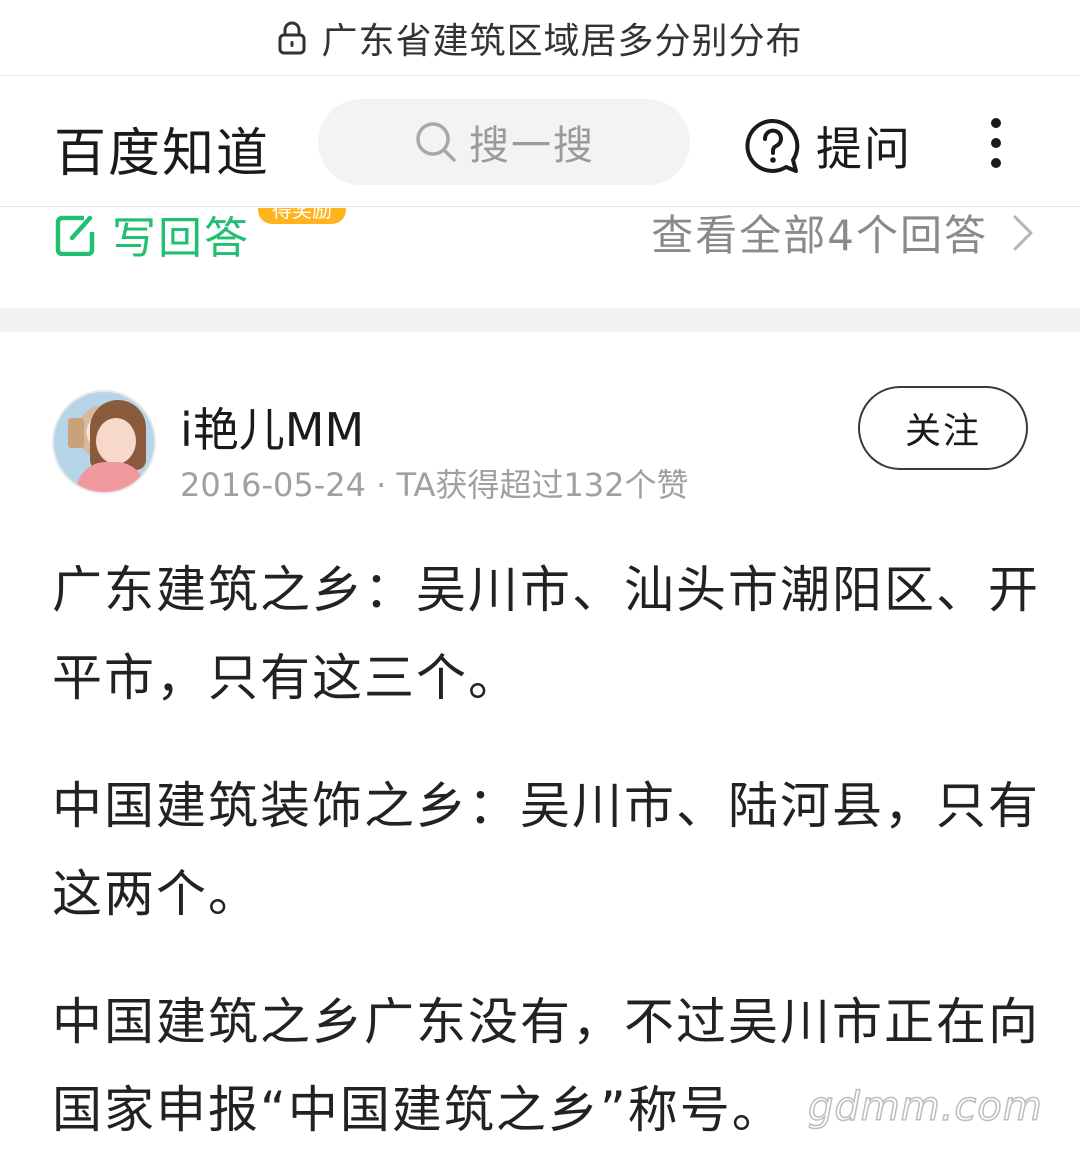  What do you see at coordinates (540, 258) in the screenshot?
I see `answer-action-strip: 写回答 得奖励 查看全部4个回答` at bounding box center [540, 258].